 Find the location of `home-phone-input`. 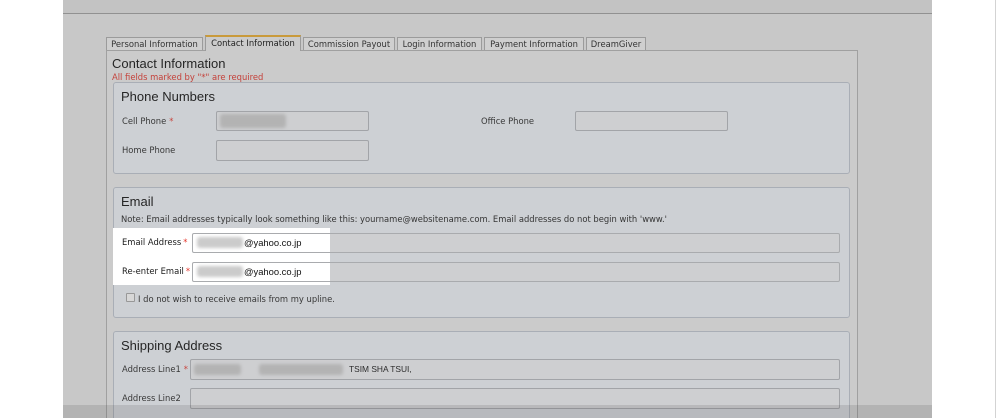

home-phone-input is located at coordinates (292, 150).